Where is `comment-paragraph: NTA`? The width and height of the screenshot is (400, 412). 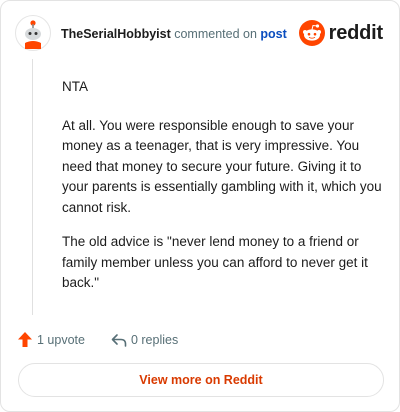
comment-paragraph: NTA is located at coordinates (75, 86).